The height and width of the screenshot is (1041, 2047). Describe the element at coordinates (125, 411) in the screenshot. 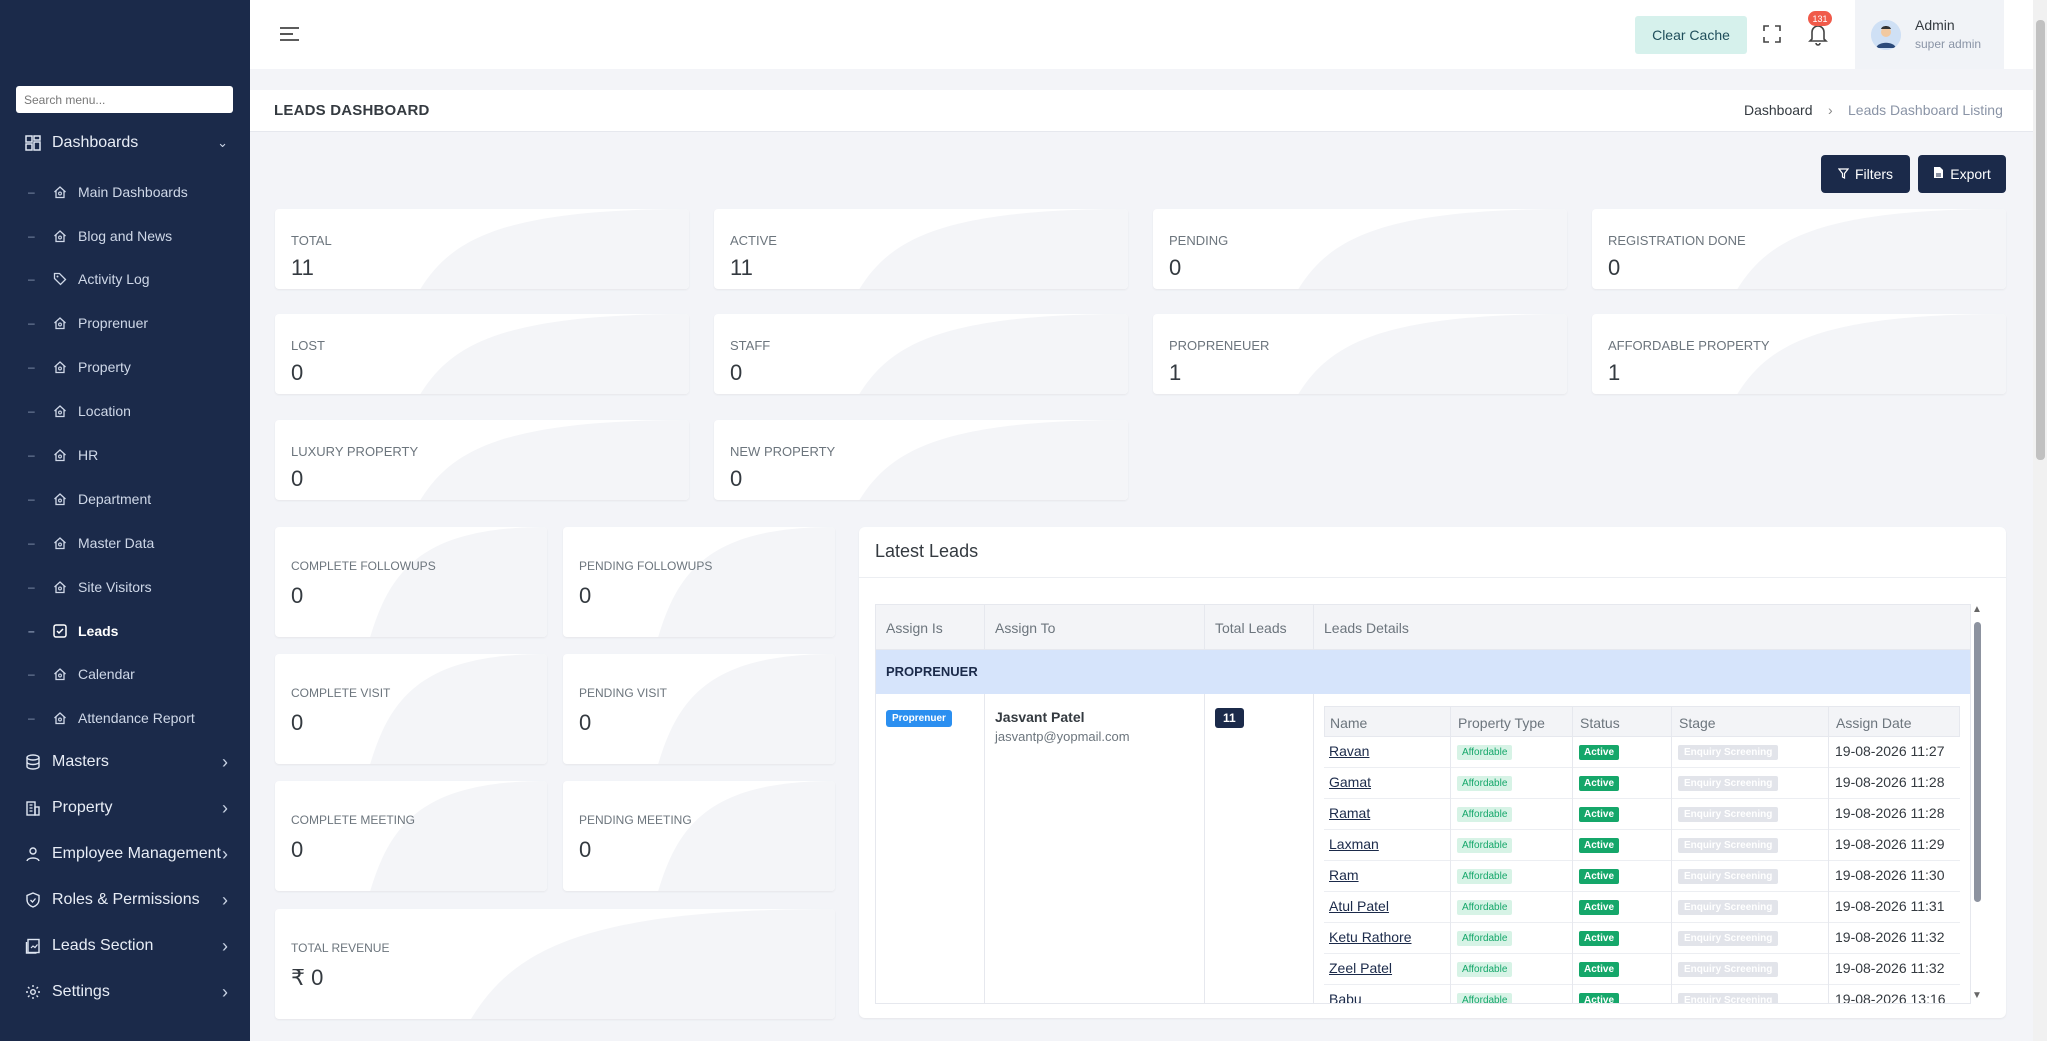

I see `sidebar-item-location: – Location` at that location.